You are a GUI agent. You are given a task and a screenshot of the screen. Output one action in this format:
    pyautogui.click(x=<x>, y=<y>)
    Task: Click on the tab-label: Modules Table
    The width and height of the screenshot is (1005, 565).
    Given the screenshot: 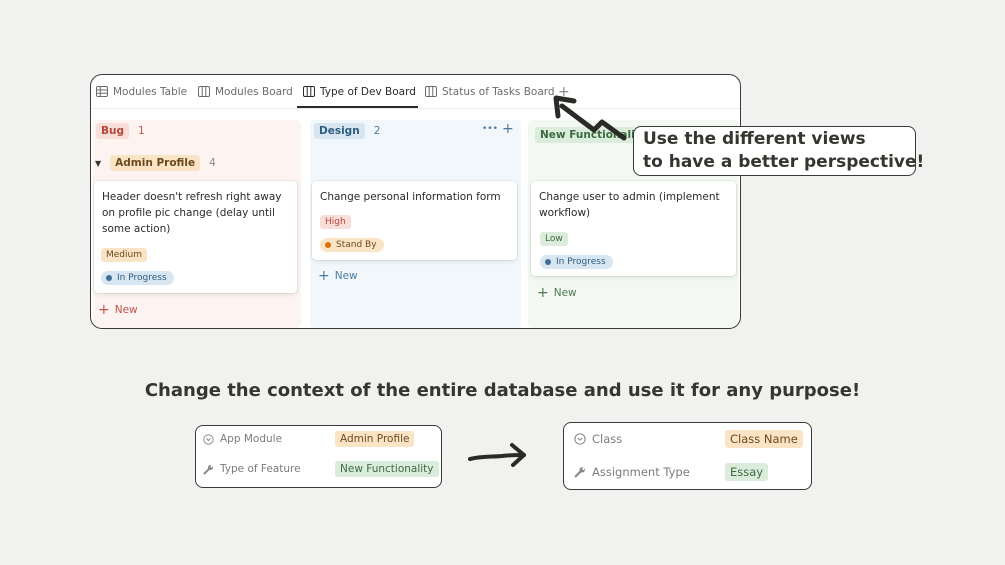 What is the action you would take?
    pyautogui.click(x=150, y=91)
    